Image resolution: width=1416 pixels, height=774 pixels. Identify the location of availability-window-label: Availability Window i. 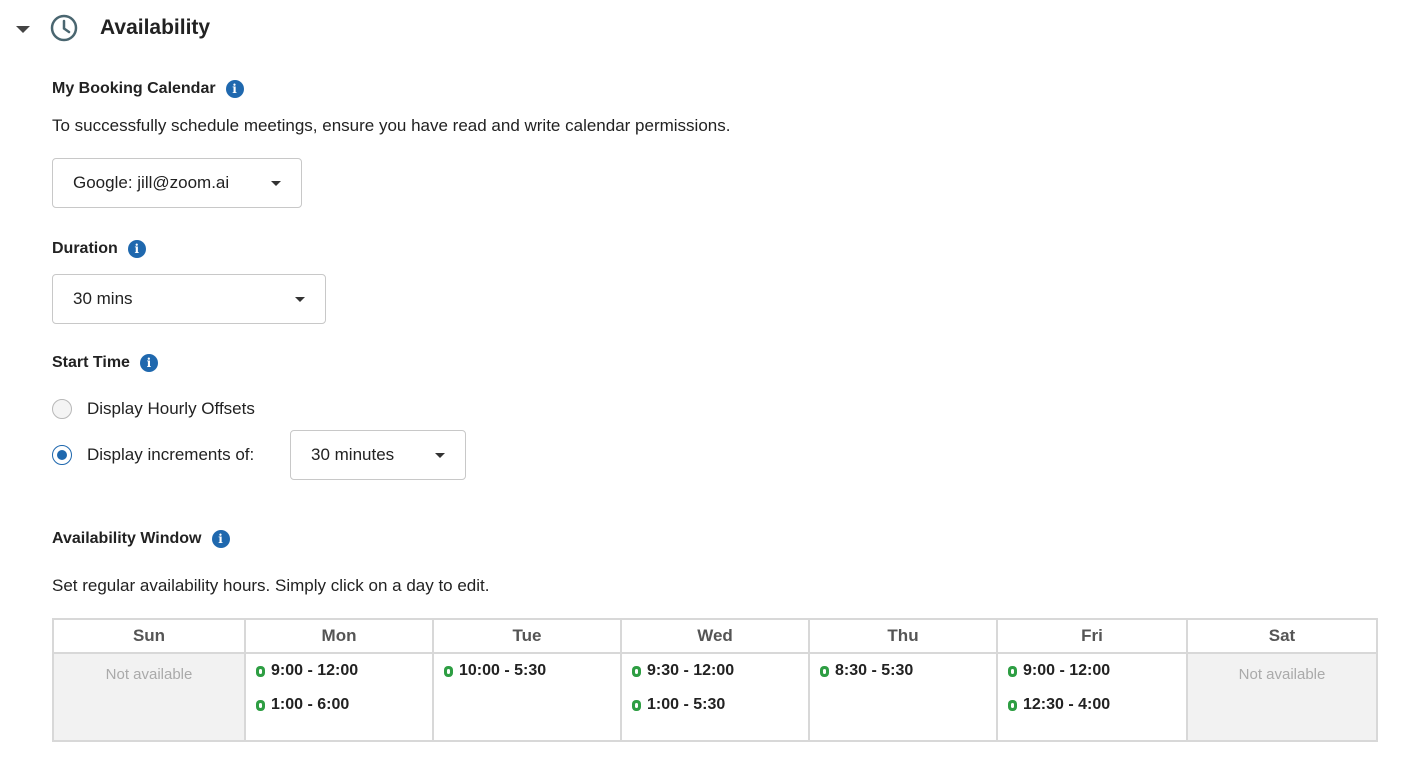
(141, 539).